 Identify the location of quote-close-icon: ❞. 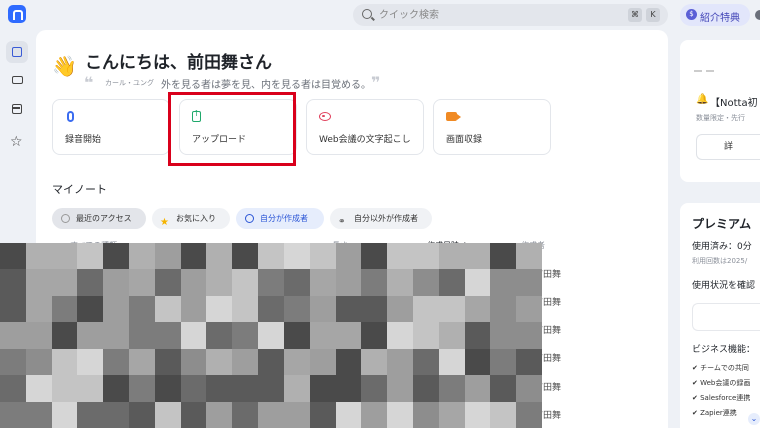
(376, 82).